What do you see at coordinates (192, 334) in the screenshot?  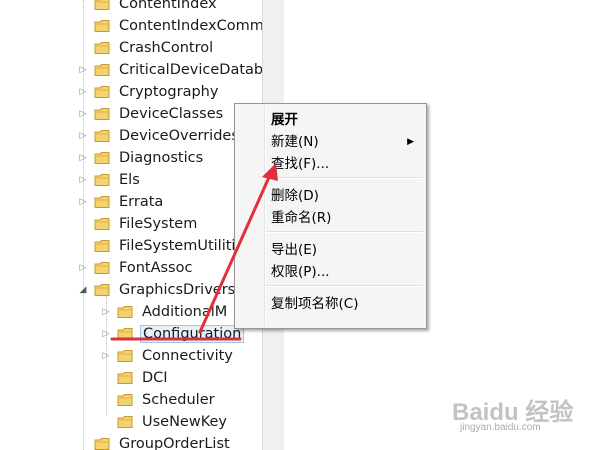 I see `tree-item-label: Configuration` at bounding box center [192, 334].